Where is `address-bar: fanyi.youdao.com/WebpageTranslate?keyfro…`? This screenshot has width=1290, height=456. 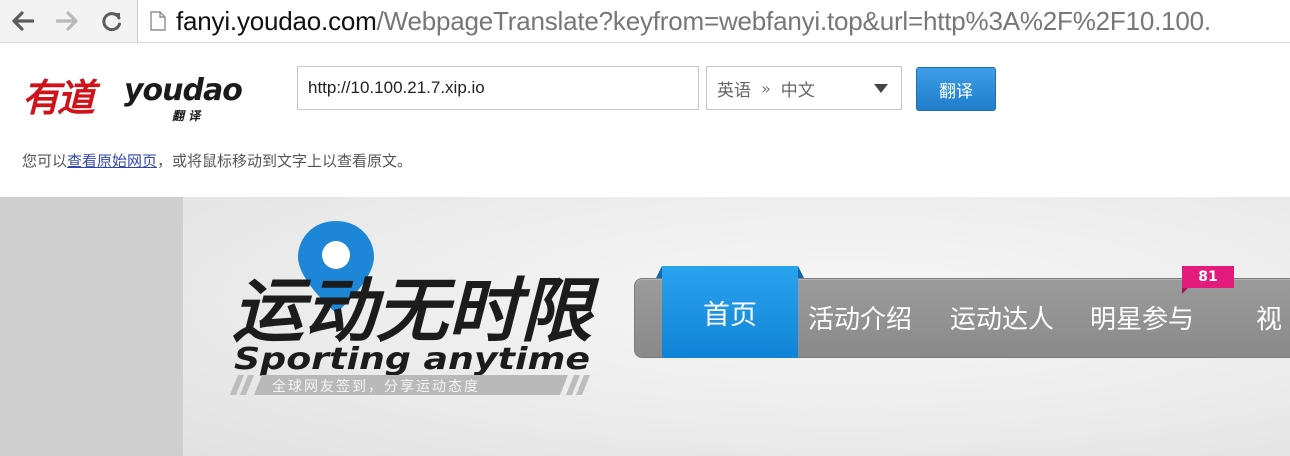 address-bar: fanyi.youdao.com/WebpageTranslate?keyfro… is located at coordinates (713, 21).